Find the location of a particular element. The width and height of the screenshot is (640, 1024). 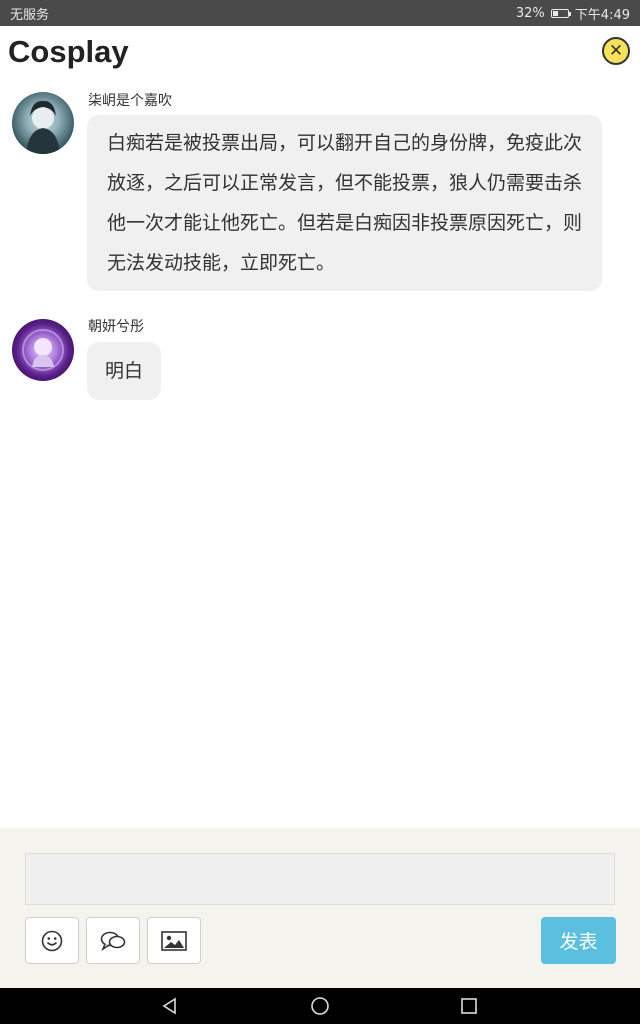

back-icon is located at coordinates (169, 1006).